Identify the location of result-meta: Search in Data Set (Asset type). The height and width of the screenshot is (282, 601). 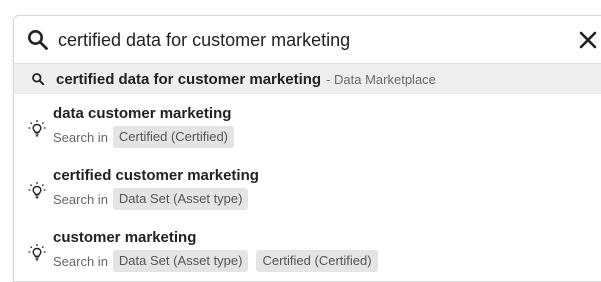
(154, 199).